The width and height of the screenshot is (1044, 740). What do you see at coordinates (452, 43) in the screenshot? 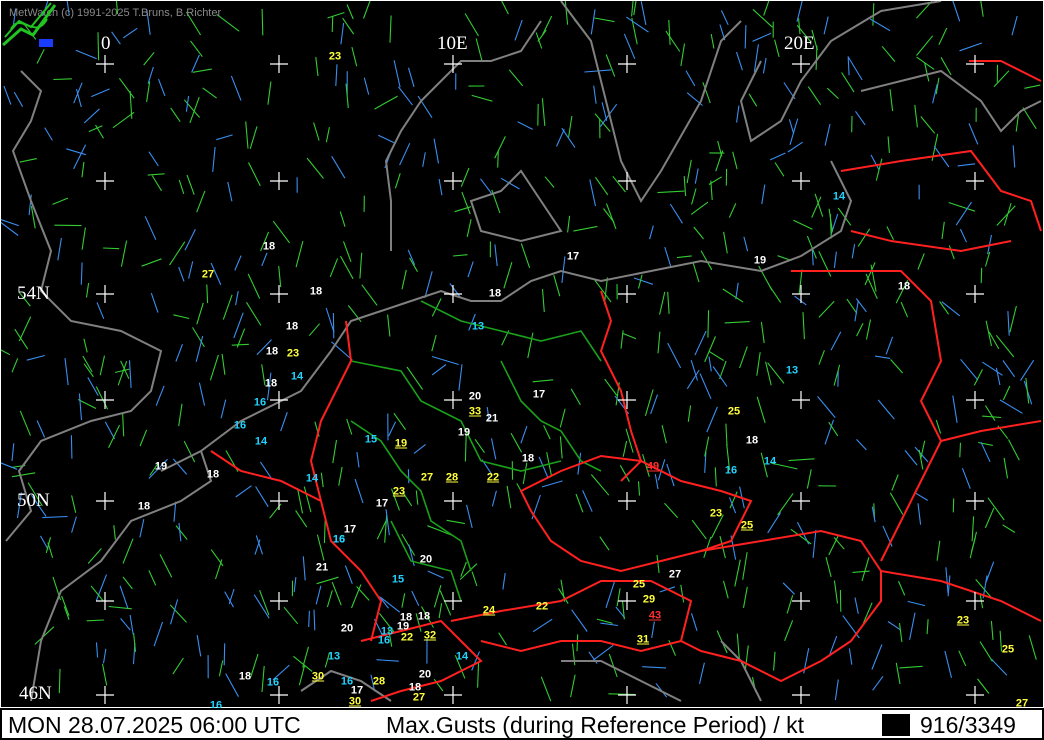
I see `lon-label-10e: 10E` at bounding box center [452, 43].